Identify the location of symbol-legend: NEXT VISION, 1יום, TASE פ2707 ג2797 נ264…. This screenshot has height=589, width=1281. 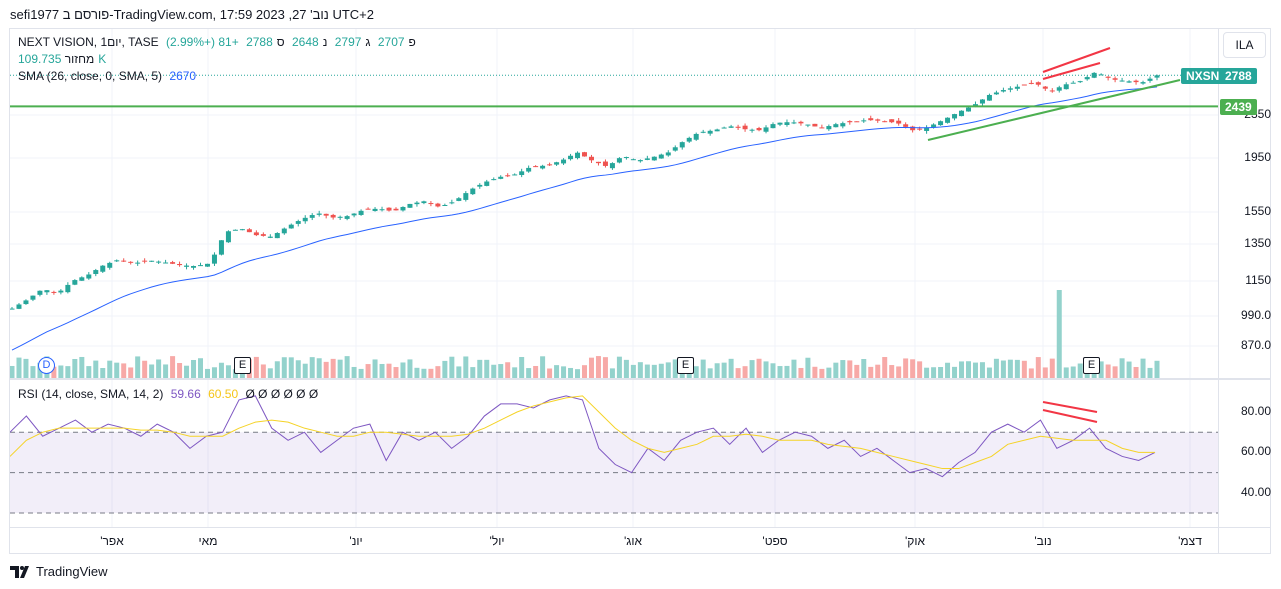
(219, 42).